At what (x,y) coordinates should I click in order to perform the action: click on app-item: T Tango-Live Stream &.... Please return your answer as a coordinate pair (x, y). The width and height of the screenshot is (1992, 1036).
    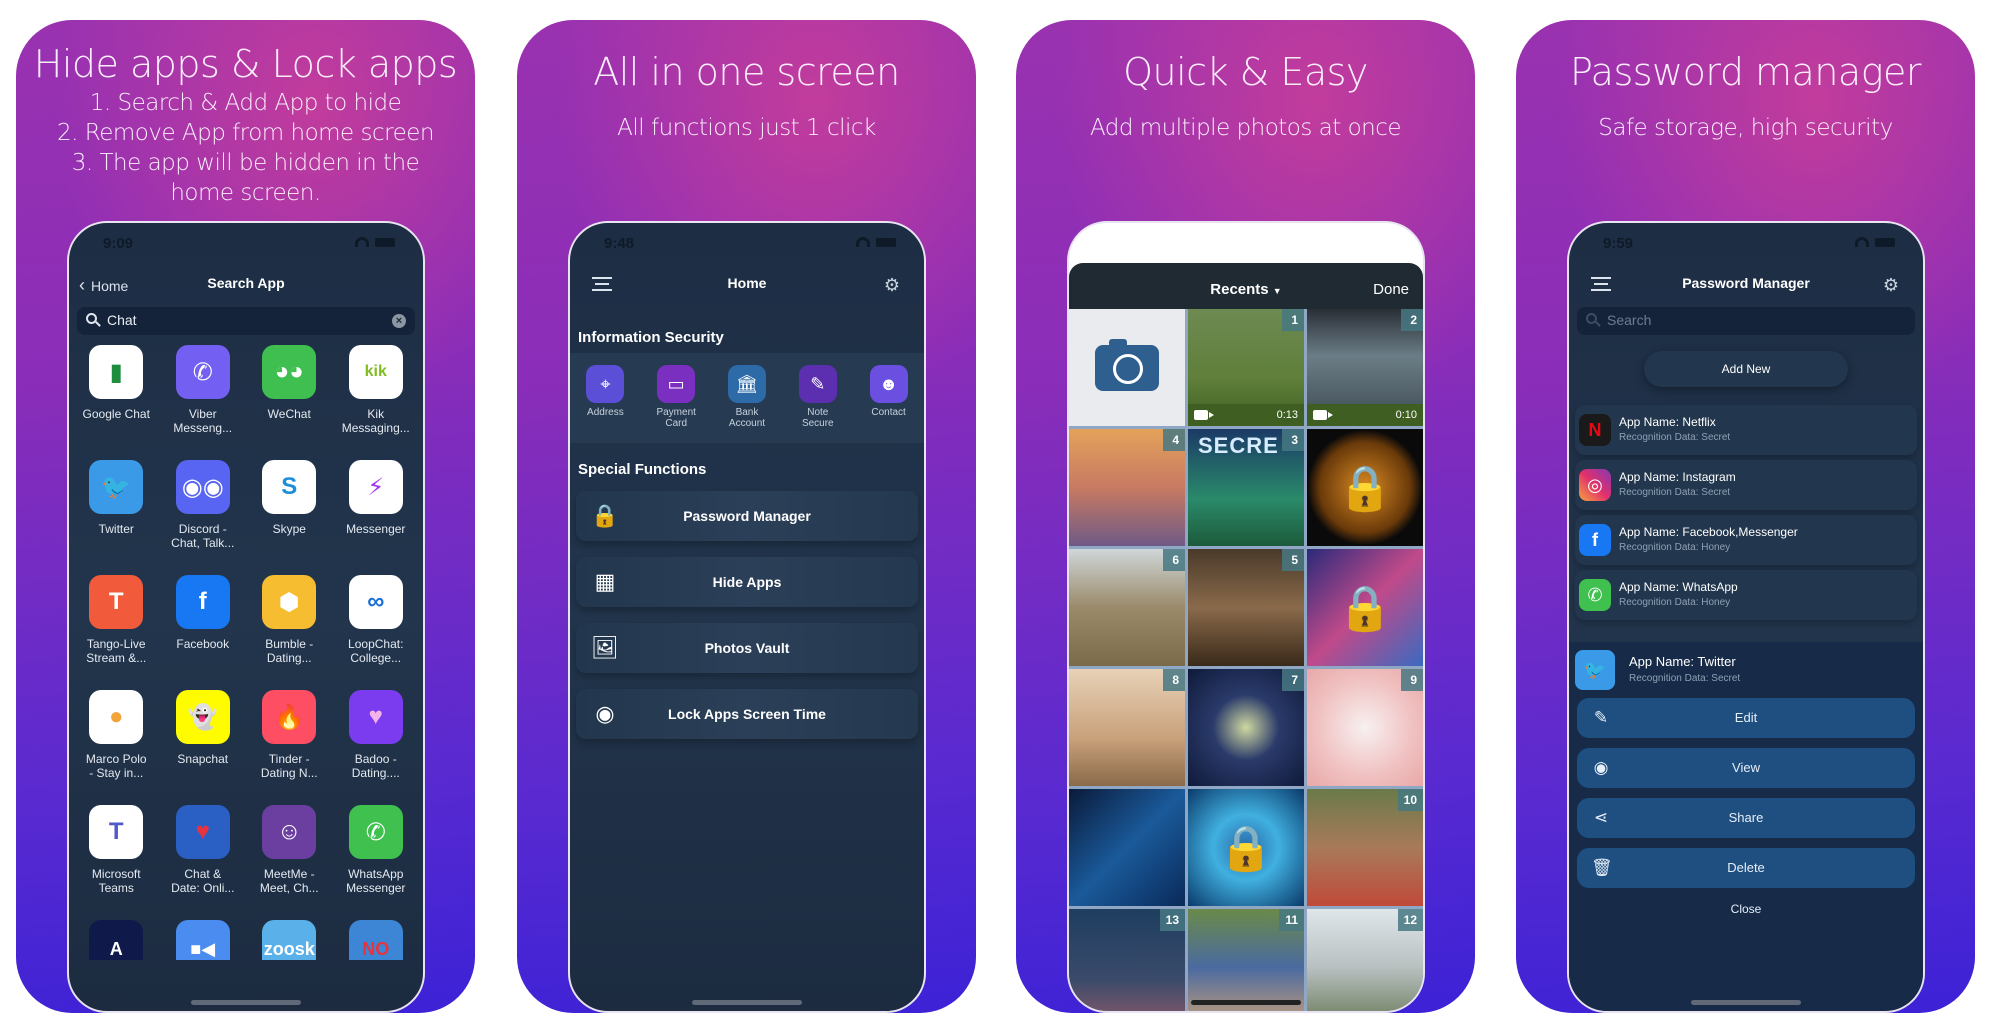
    Looking at the image, I should click on (116, 625).